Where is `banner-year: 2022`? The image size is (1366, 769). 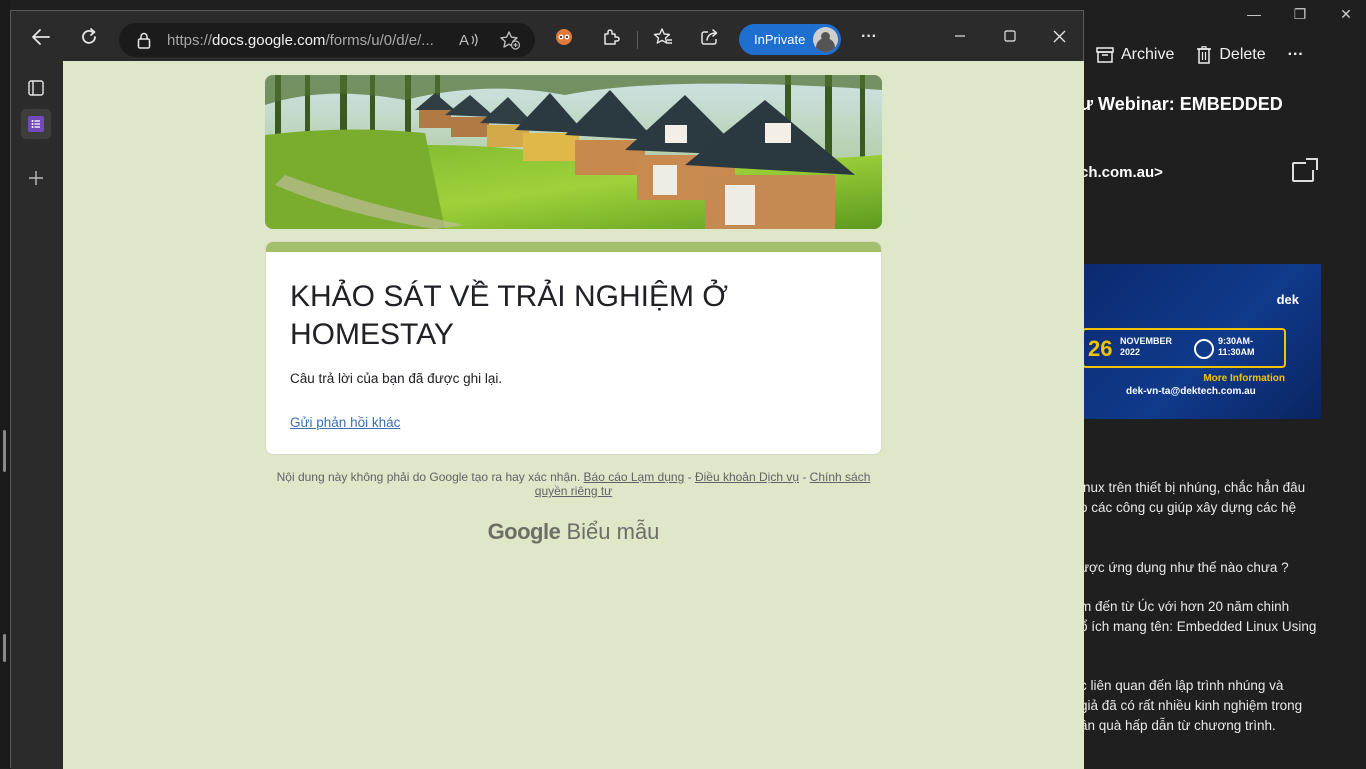
banner-year: 2022 is located at coordinates (1130, 352).